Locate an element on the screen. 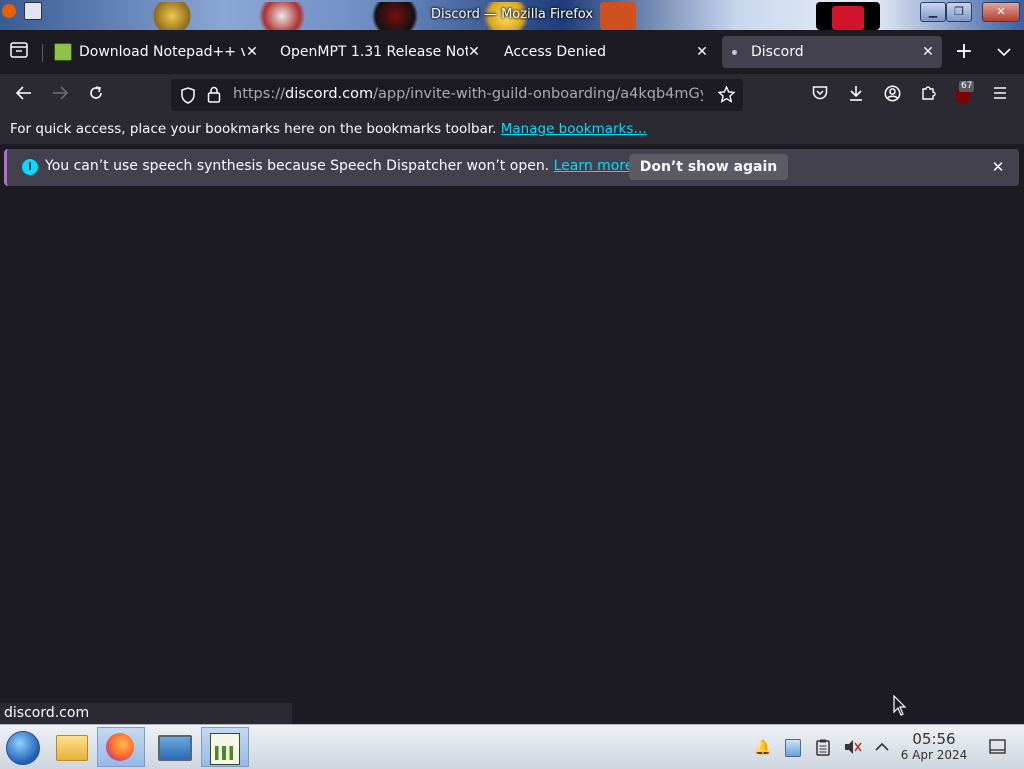 This screenshot has height=769, width=1024. minimize-icon: ▁ is located at coordinates (933, 11).